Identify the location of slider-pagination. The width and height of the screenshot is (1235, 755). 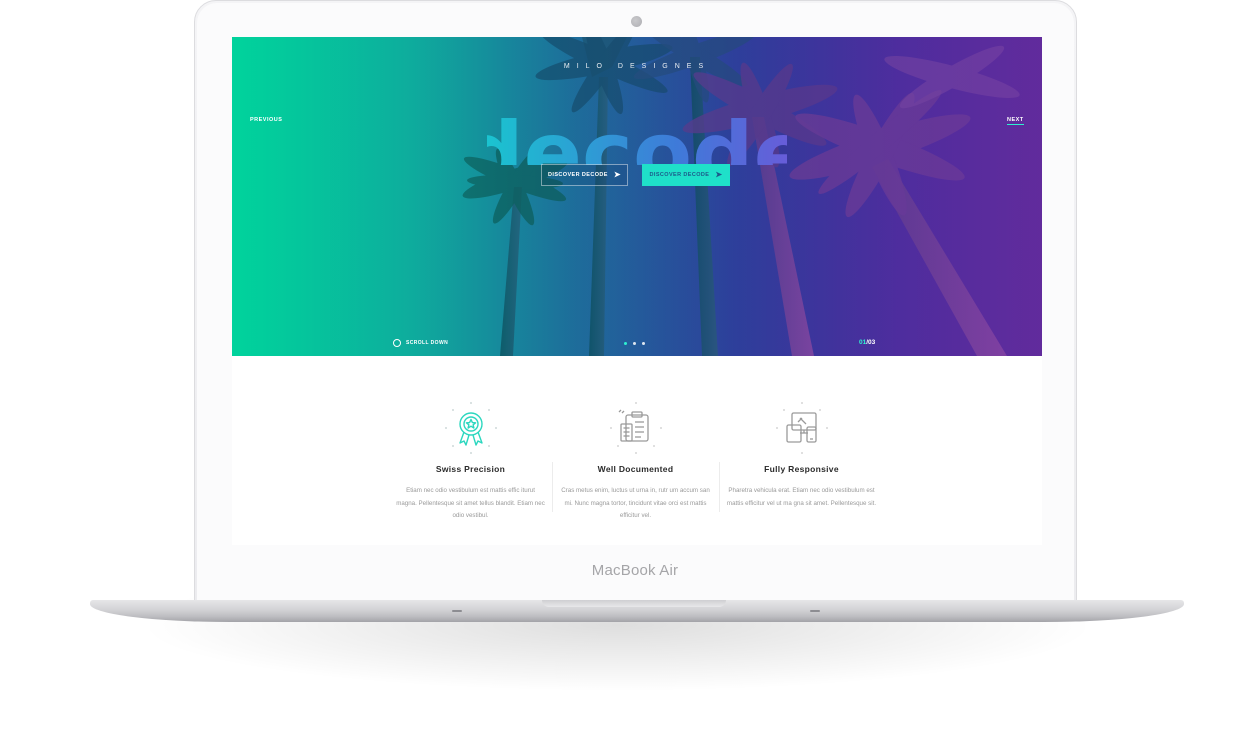
(634, 343).